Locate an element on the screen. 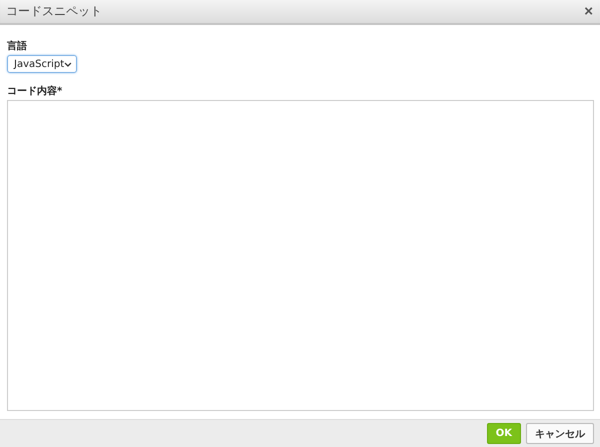  code-label: コード内容* is located at coordinates (35, 91).